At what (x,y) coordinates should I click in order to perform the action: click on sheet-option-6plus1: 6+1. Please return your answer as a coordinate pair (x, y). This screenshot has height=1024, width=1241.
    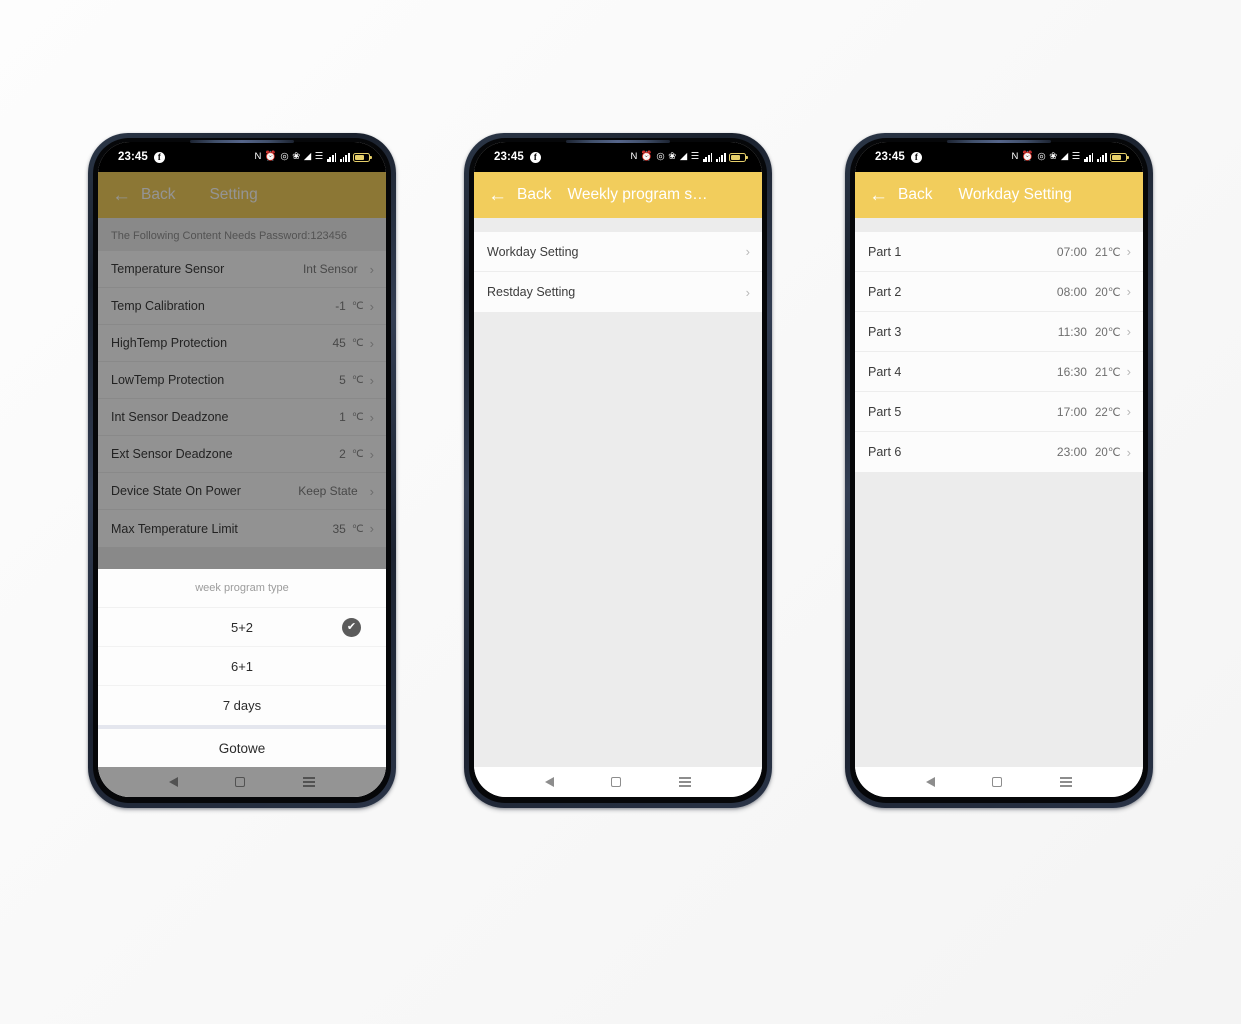
    Looking at the image, I should click on (242, 666).